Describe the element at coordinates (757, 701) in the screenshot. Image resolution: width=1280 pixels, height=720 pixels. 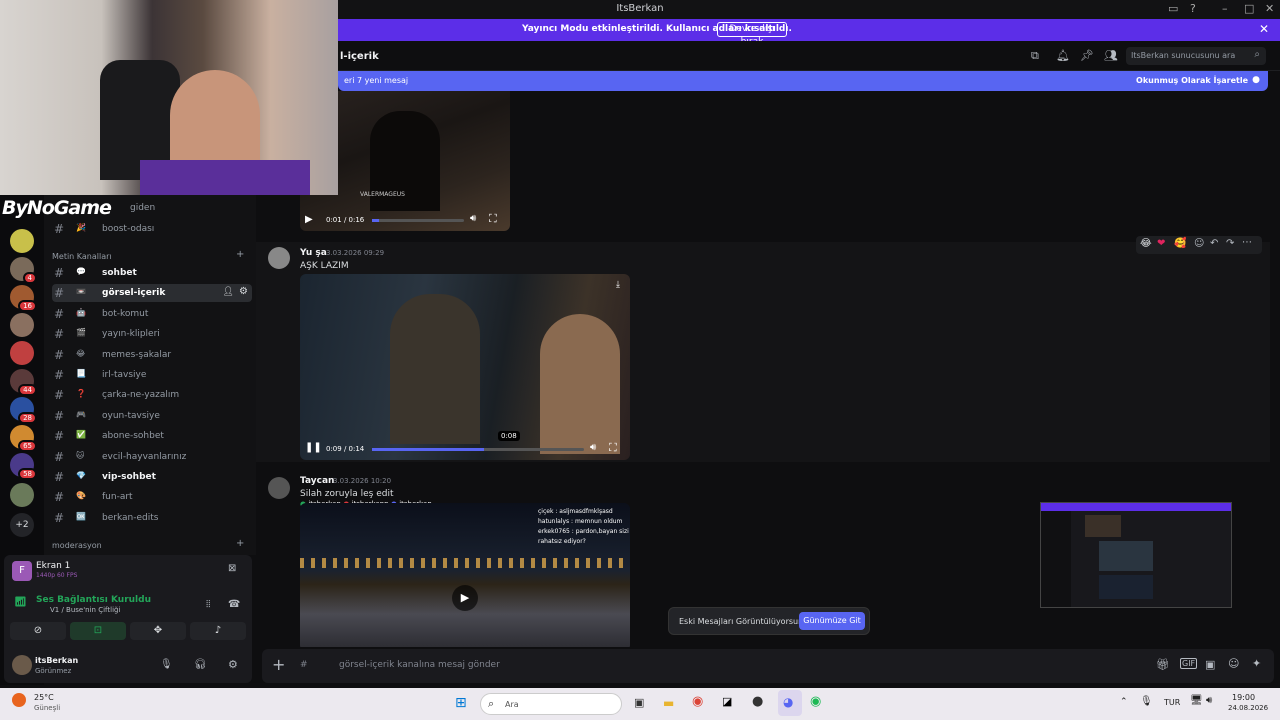
I see `obs-icon: ●` at that location.